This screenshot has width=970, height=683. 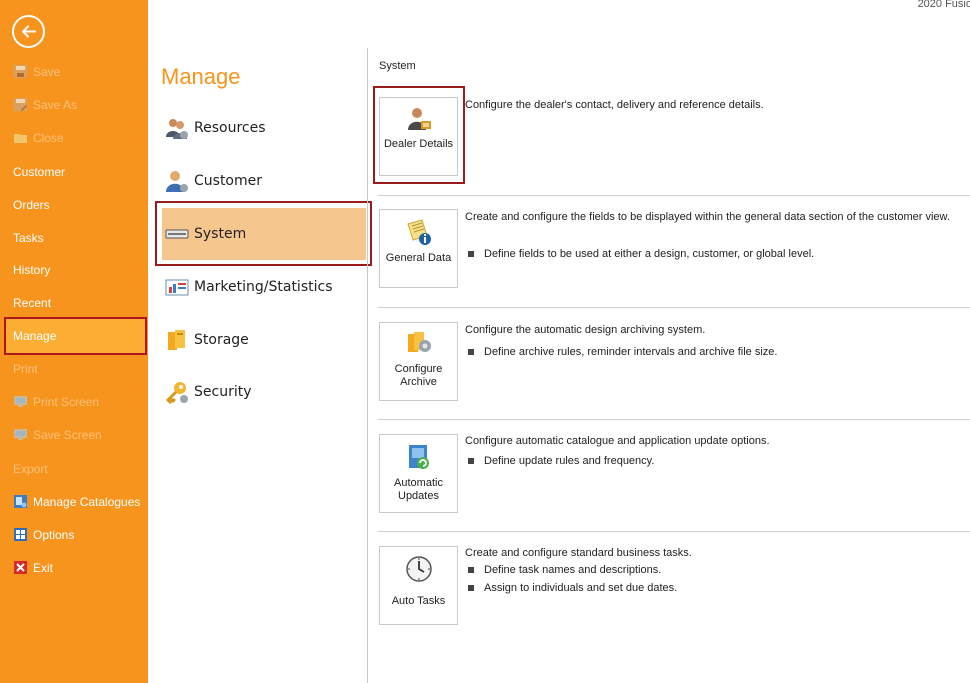 I want to click on category-system-label: System, so click(x=220, y=234).